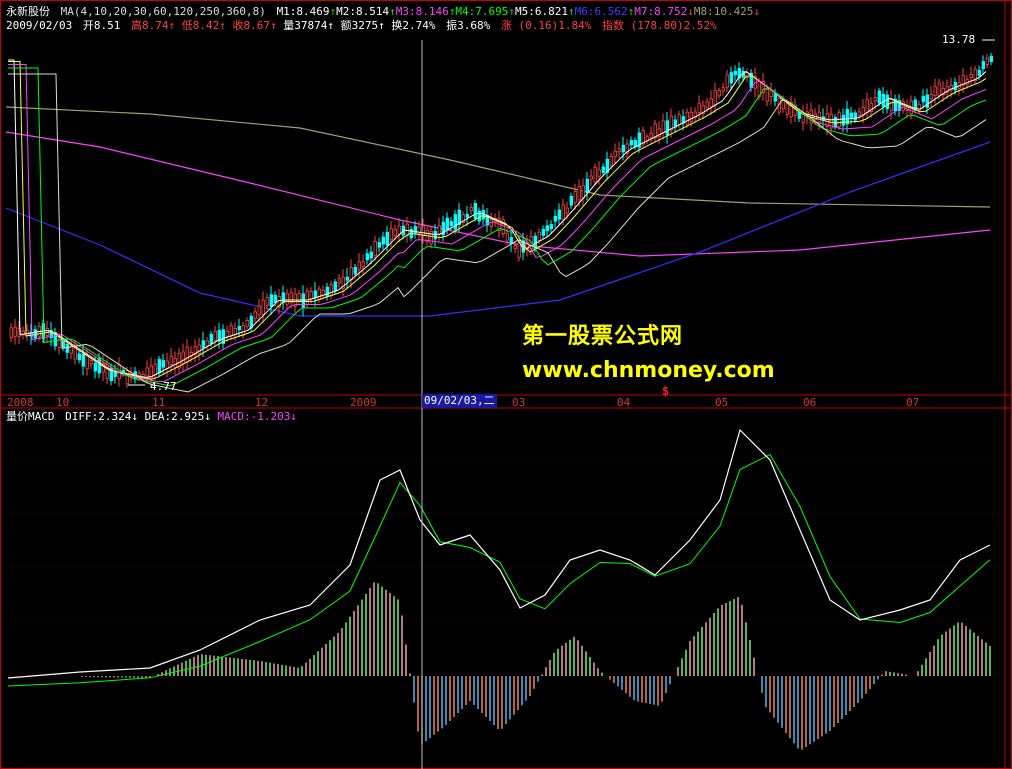  I want to click on down-arrow-icon: ↓, so click(757, 11).